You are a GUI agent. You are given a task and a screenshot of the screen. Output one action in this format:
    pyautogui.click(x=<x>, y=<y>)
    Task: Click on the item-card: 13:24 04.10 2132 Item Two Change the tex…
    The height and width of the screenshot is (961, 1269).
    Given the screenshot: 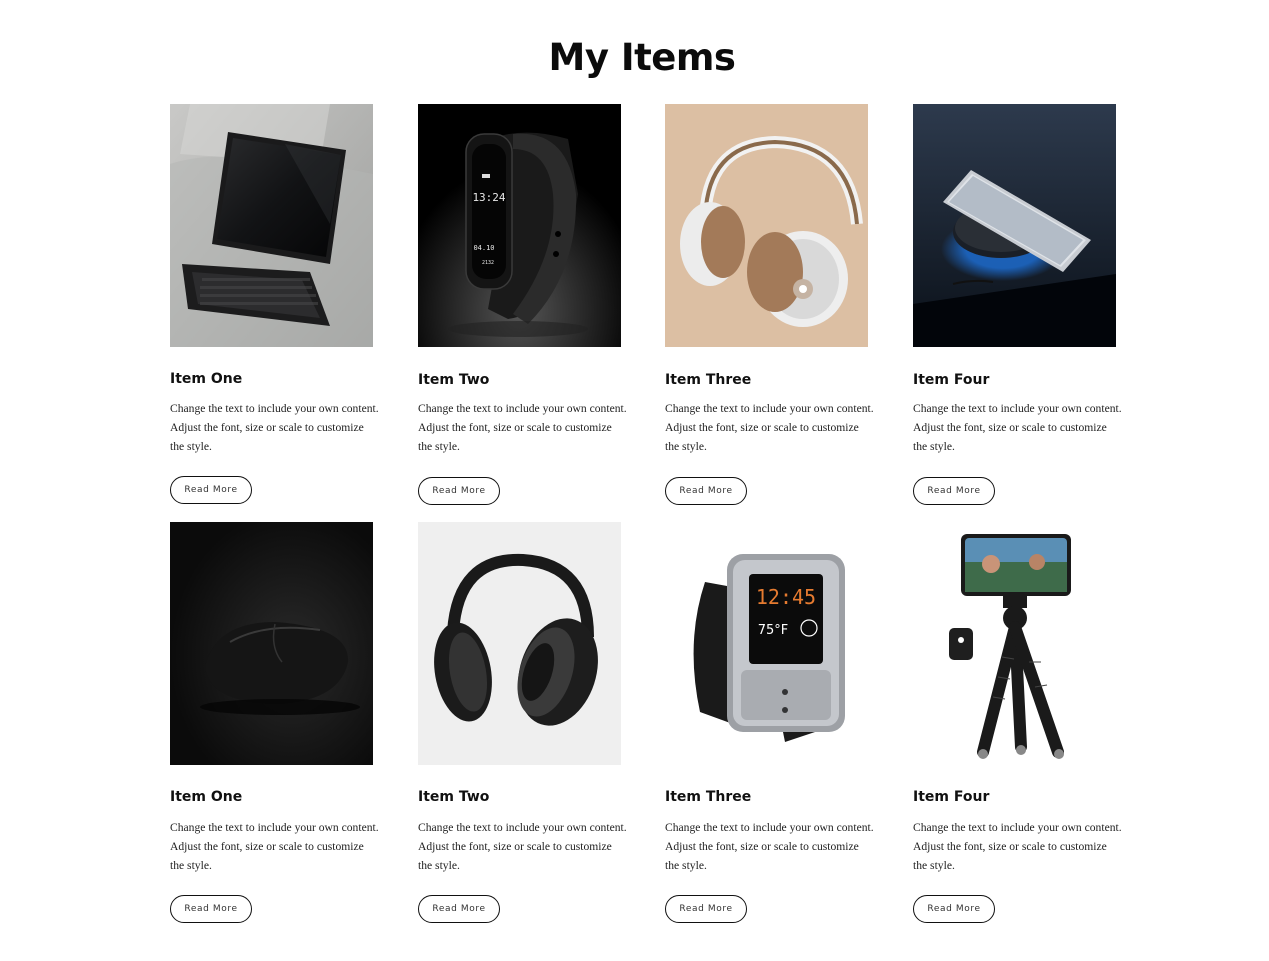 What is the action you would take?
    pyautogui.click(x=522, y=304)
    